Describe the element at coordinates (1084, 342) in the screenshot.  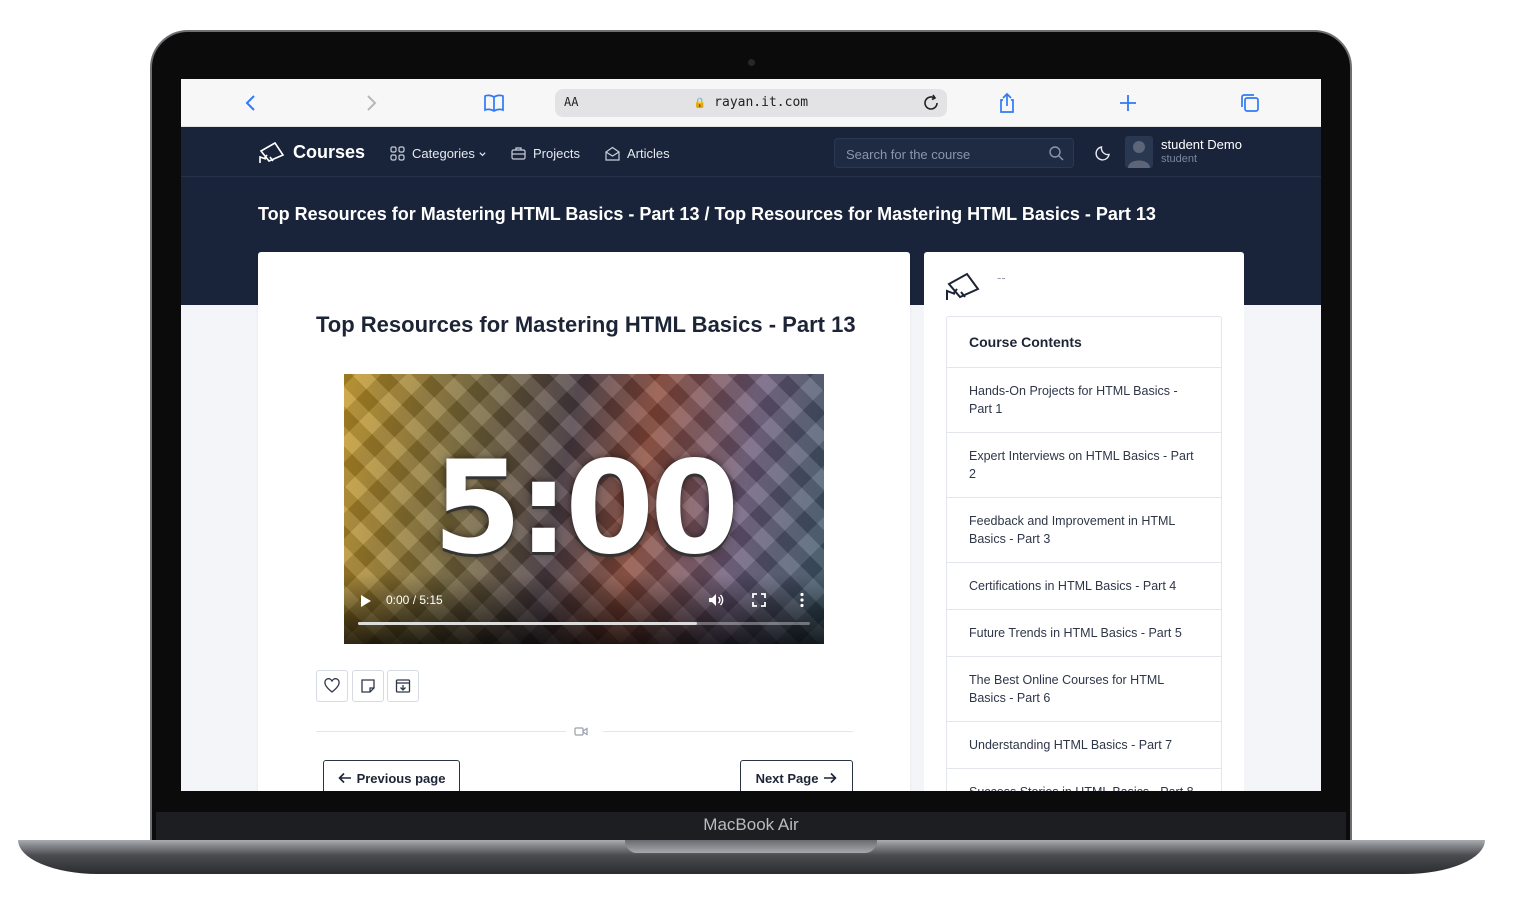
I see `course-contents-title: Course Contents` at that location.